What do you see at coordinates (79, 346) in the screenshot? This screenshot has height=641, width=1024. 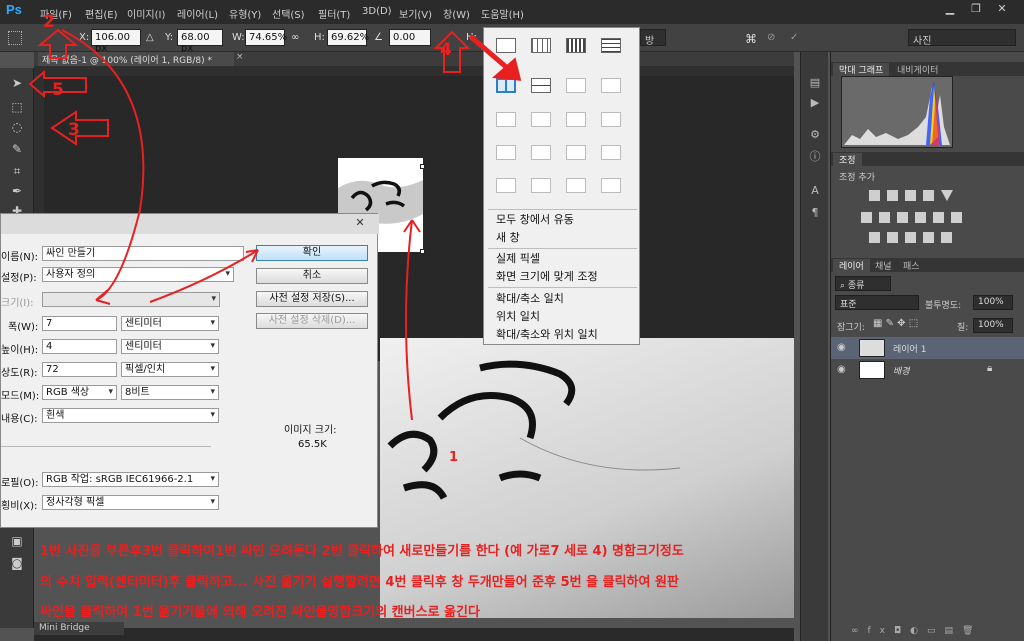 I see `height-input: 4` at bounding box center [79, 346].